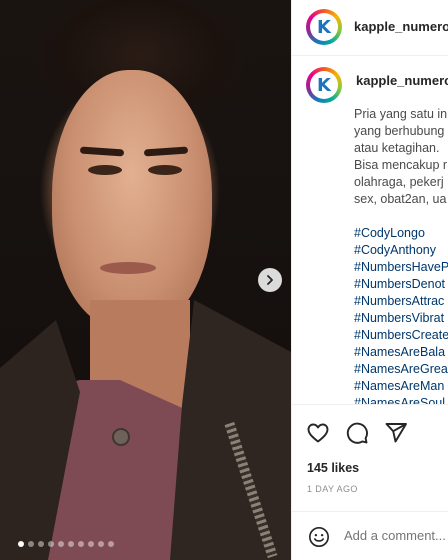  I want to click on comment-button, so click(357, 433).